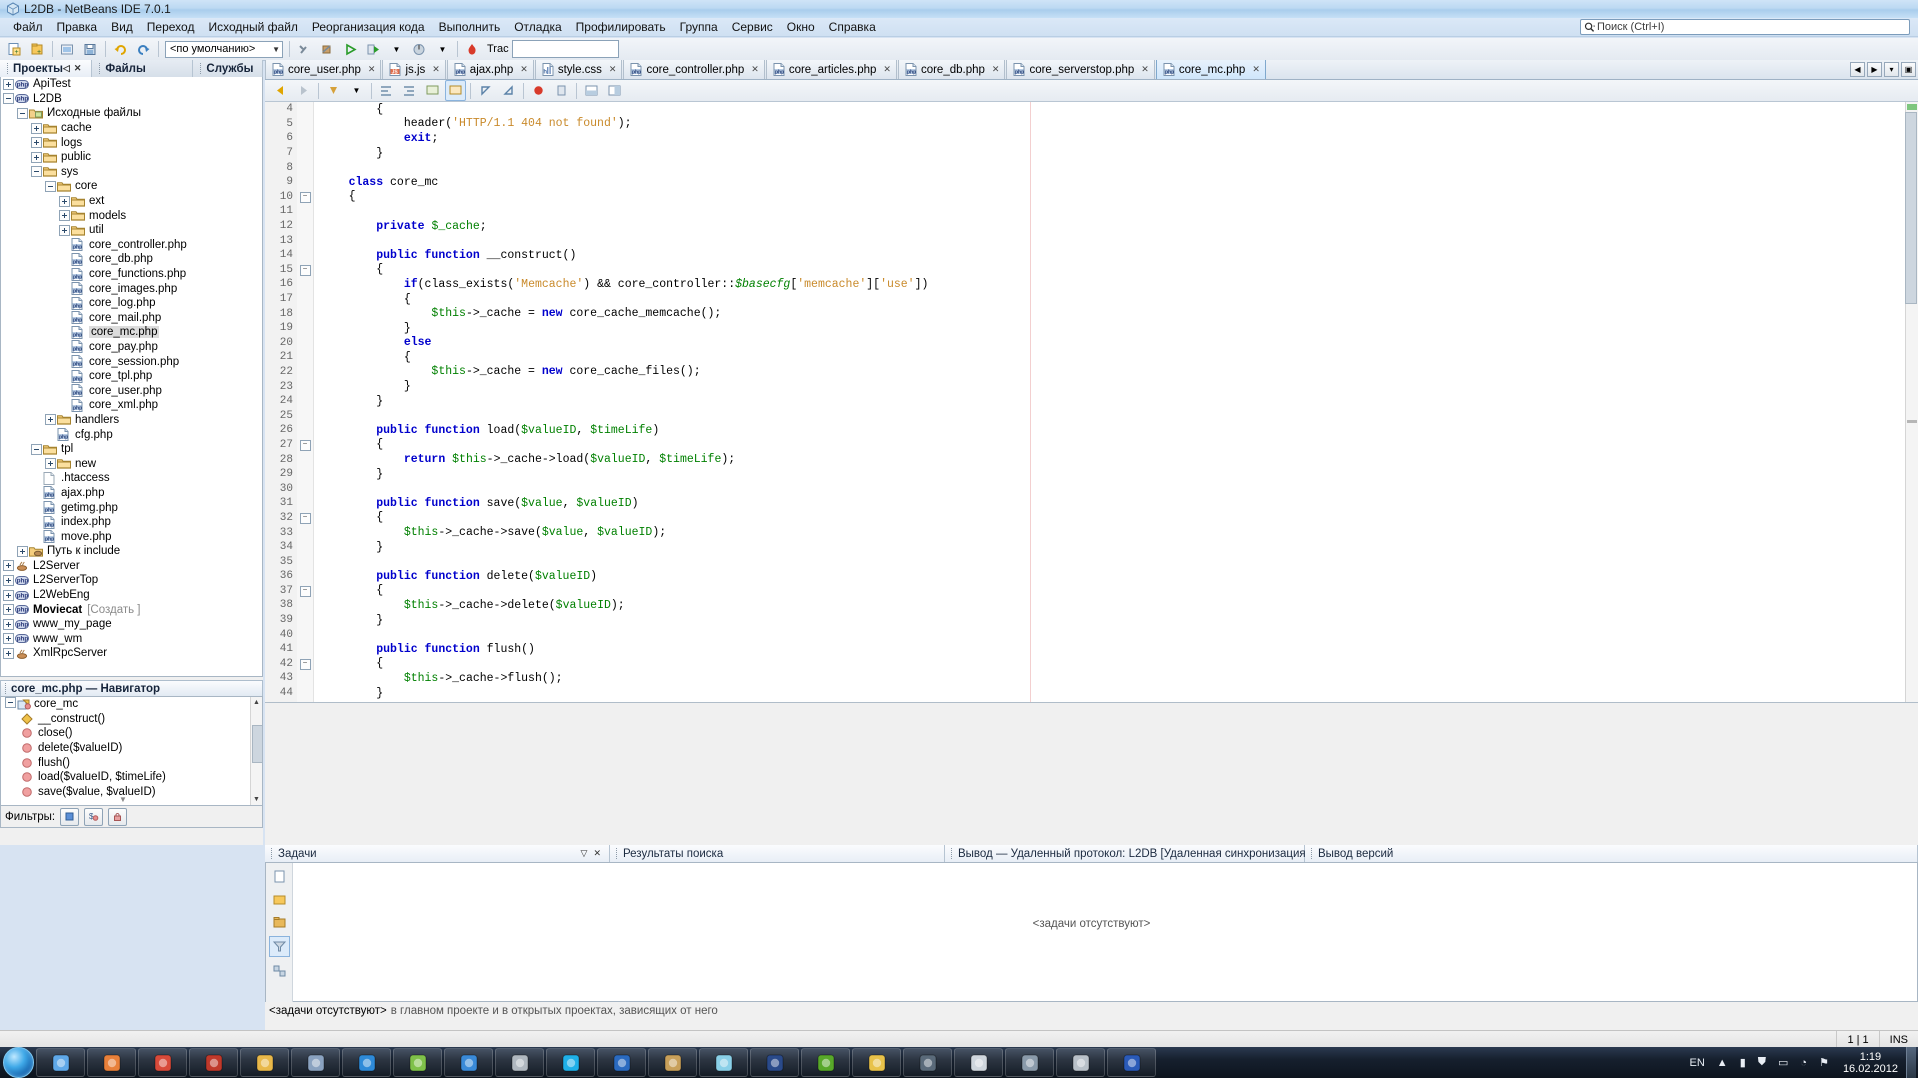  What do you see at coordinates (1722, 1063) in the screenshot?
I see `chevron-up-icon: ▲` at bounding box center [1722, 1063].